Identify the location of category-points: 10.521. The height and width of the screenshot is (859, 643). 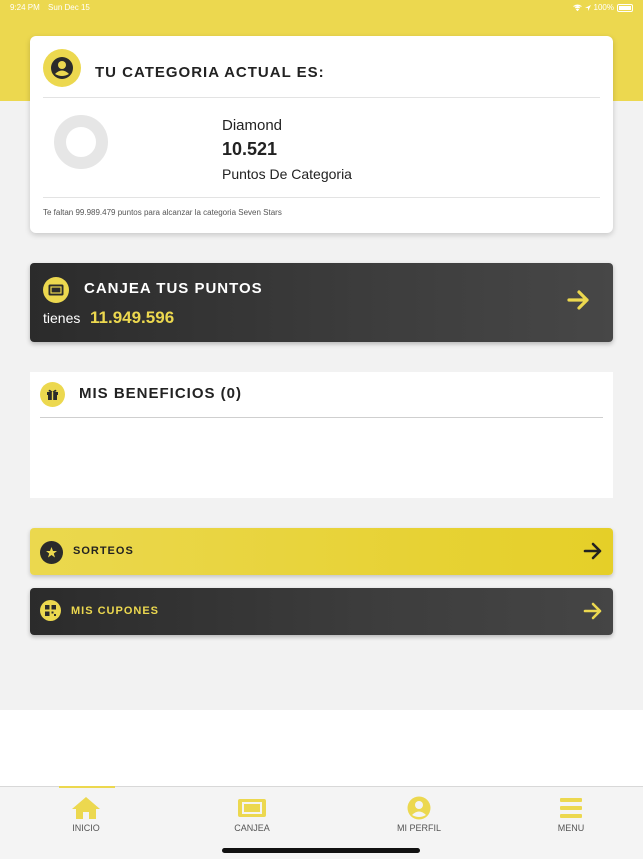
(250, 149).